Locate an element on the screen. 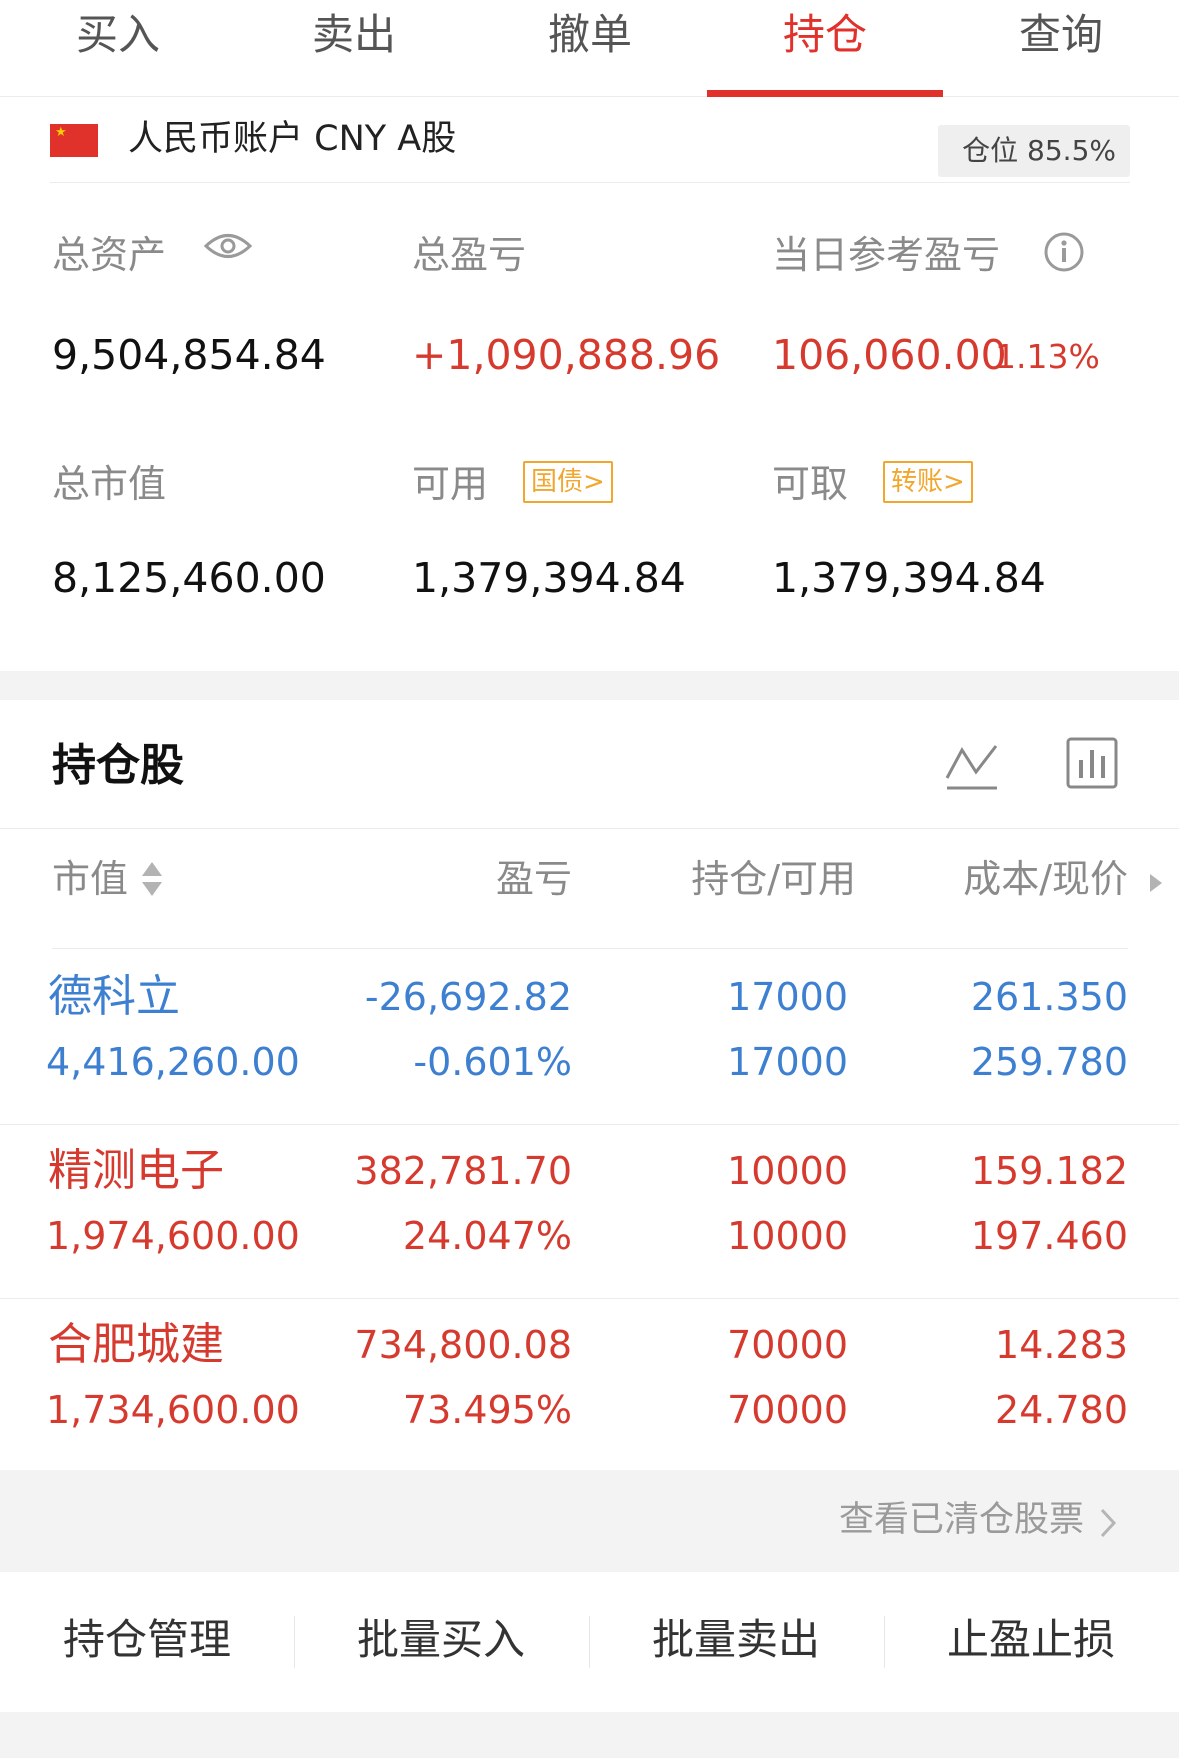  chevron-right-icon is located at coordinates (1108, 1523).